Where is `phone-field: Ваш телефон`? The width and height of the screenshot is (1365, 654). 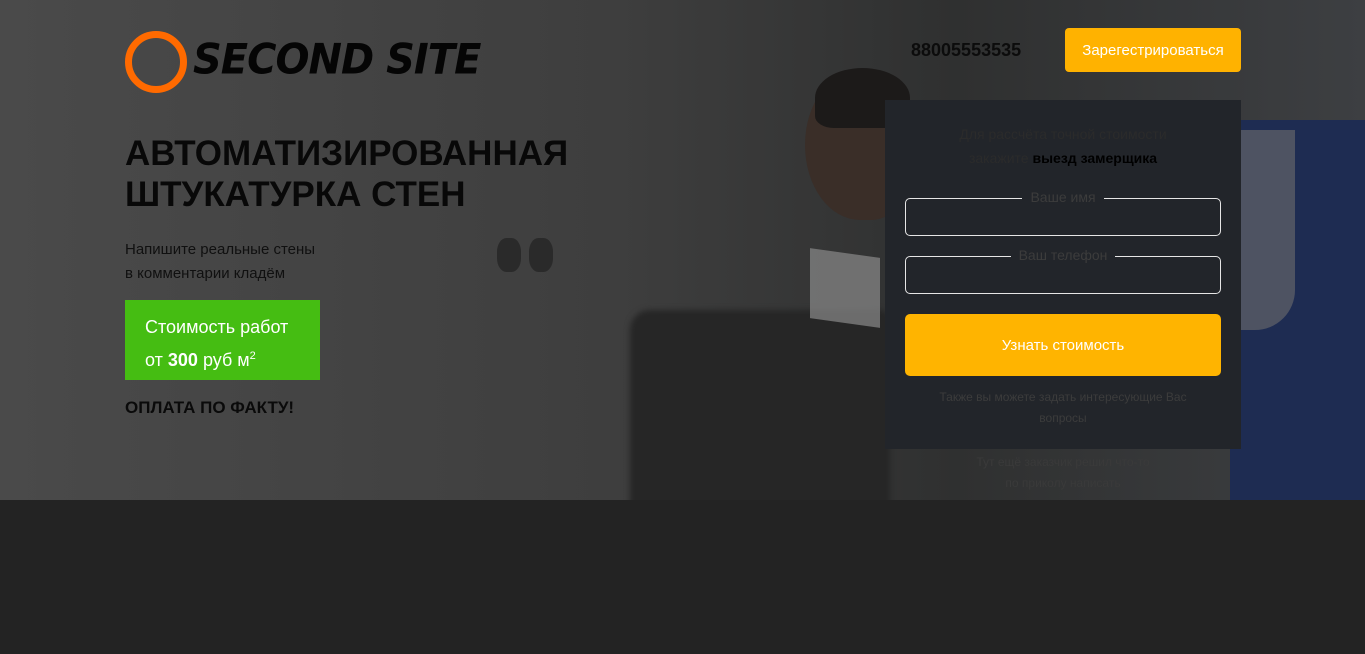
phone-field: Ваш телефон is located at coordinates (1063, 270).